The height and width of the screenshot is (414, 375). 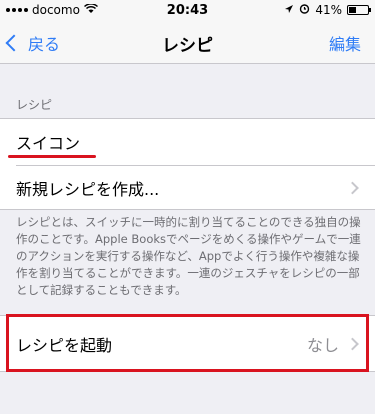 I want to click on launch-recipe-value: なし, so click(x=322, y=345).